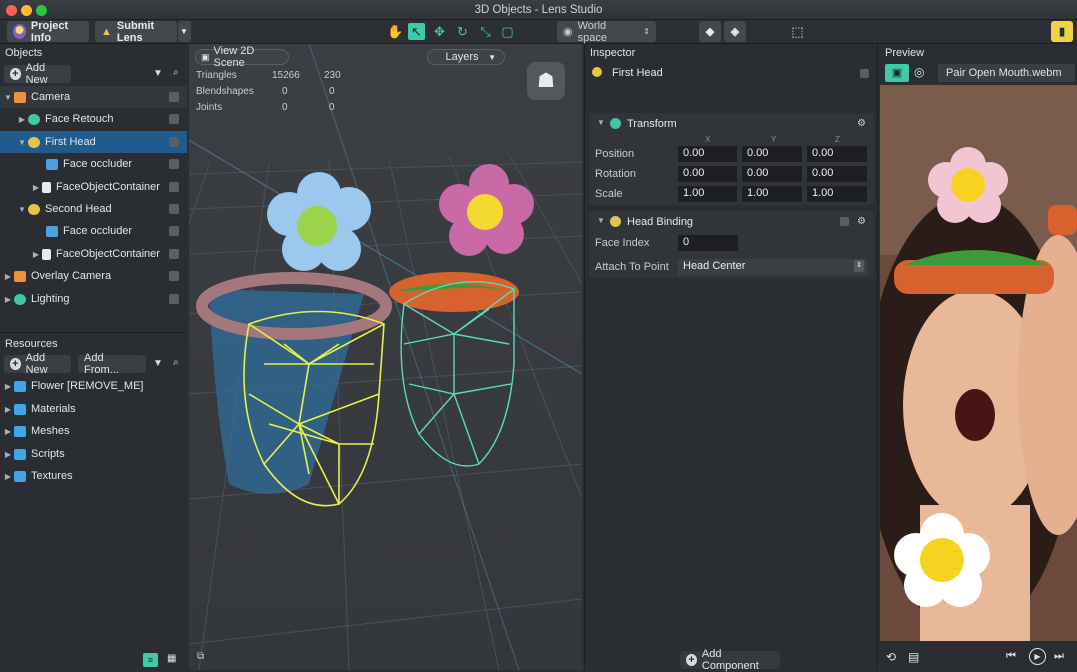 The height and width of the screenshot is (672, 1077). I want to click on scale-tool-icon: ⤡, so click(485, 31).